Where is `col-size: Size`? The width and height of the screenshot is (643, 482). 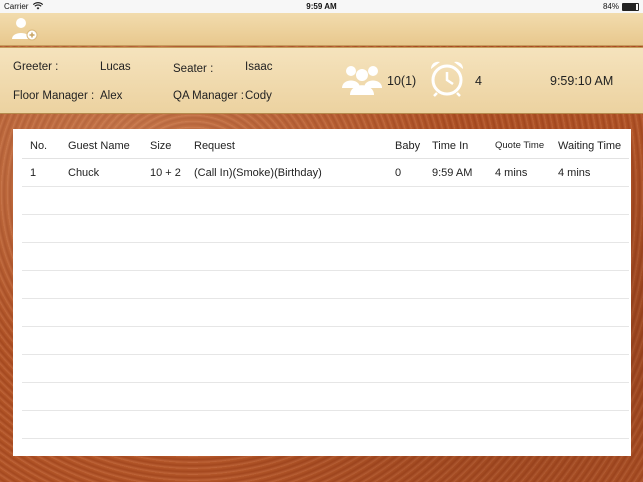 col-size: Size is located at coordinates (172, 146).